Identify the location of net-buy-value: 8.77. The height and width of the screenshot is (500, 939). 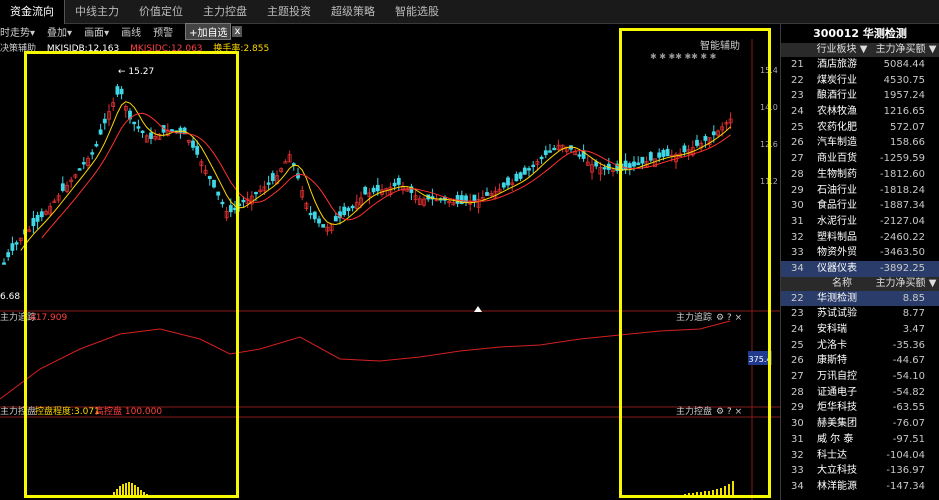
(913, 314).